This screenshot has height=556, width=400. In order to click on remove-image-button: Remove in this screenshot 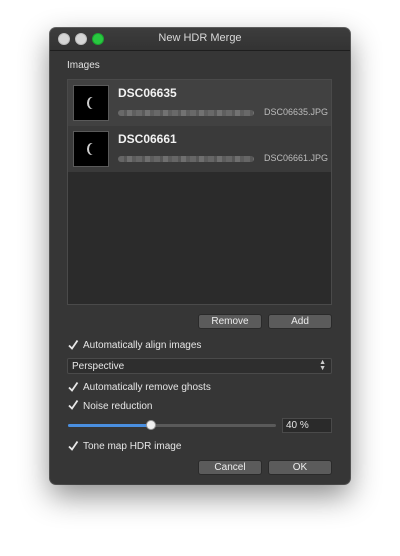, I will do `click(230, 321)`.